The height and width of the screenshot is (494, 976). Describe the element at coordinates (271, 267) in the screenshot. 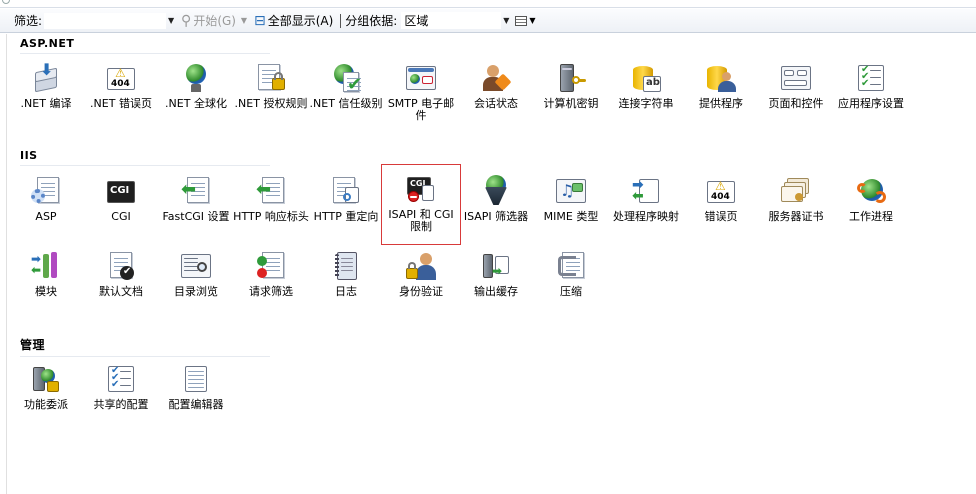

I see `request-filtering-icon` at that location.